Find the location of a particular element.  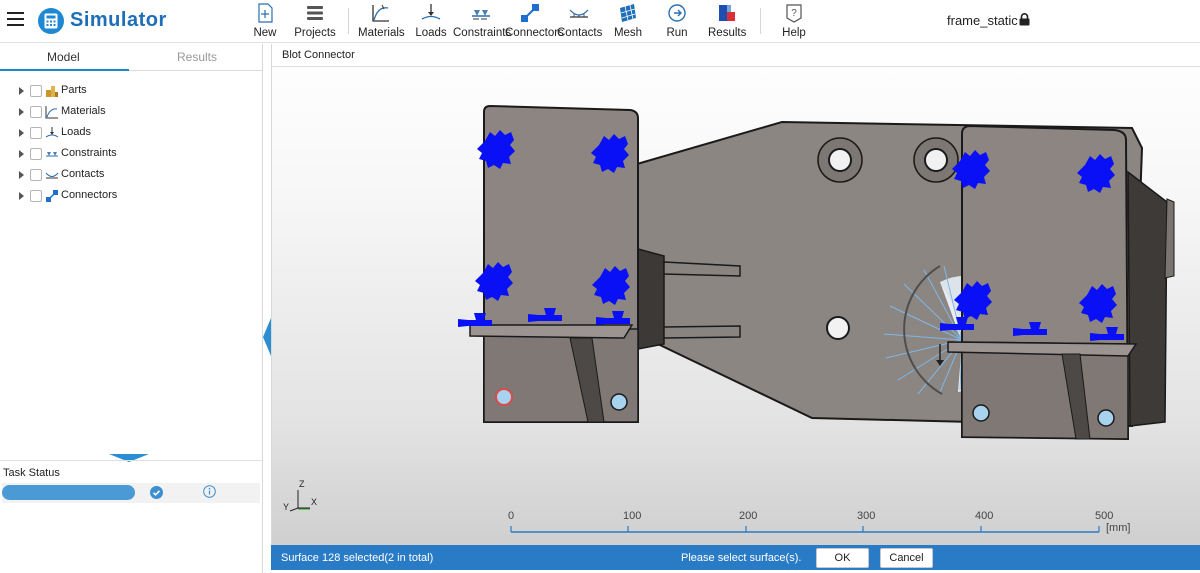

toolbar-run-button: Run is located at coordinates (677, 21).